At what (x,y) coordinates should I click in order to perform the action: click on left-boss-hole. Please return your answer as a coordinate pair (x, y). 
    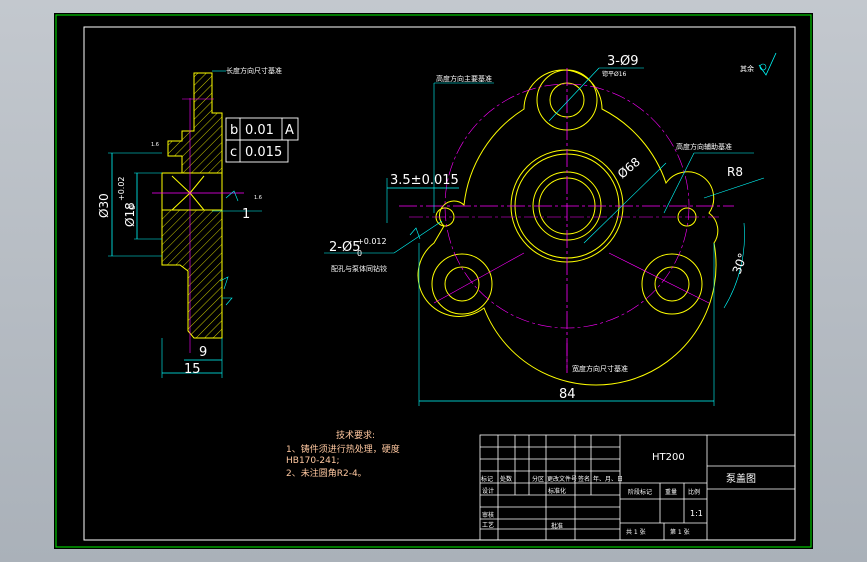
    Looking at the image, I should click on (462, 284).